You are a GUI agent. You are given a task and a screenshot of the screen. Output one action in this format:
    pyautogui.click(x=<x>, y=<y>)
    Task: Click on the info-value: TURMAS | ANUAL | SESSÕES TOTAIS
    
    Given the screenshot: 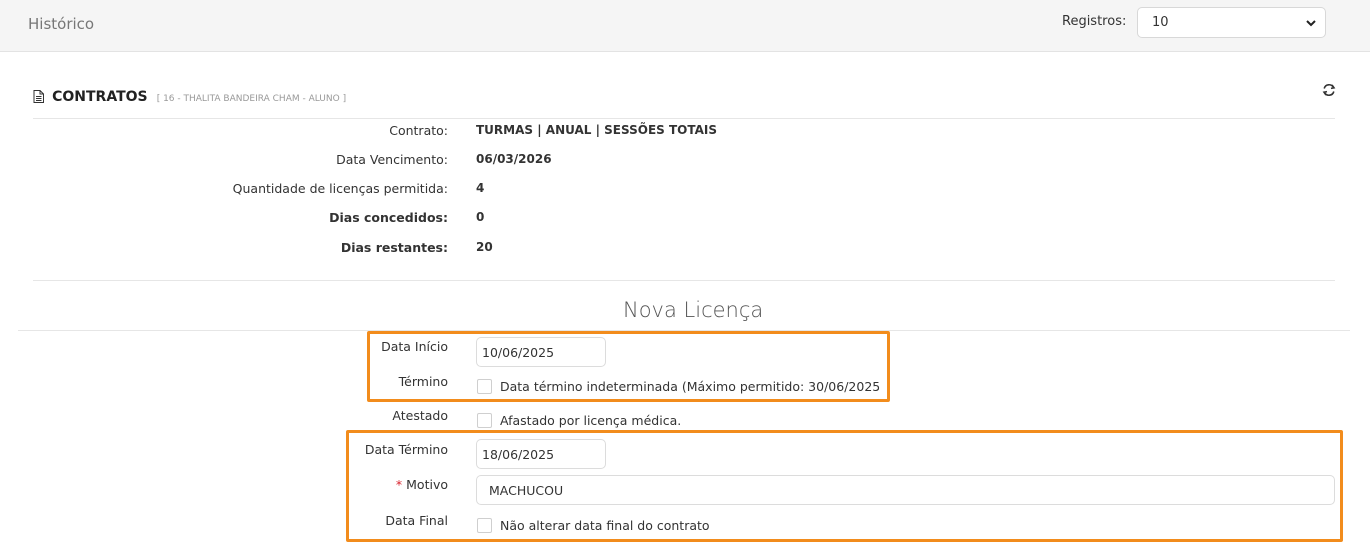 What is the action you would take?
    pyautogui.click(x=596, y=130)
    